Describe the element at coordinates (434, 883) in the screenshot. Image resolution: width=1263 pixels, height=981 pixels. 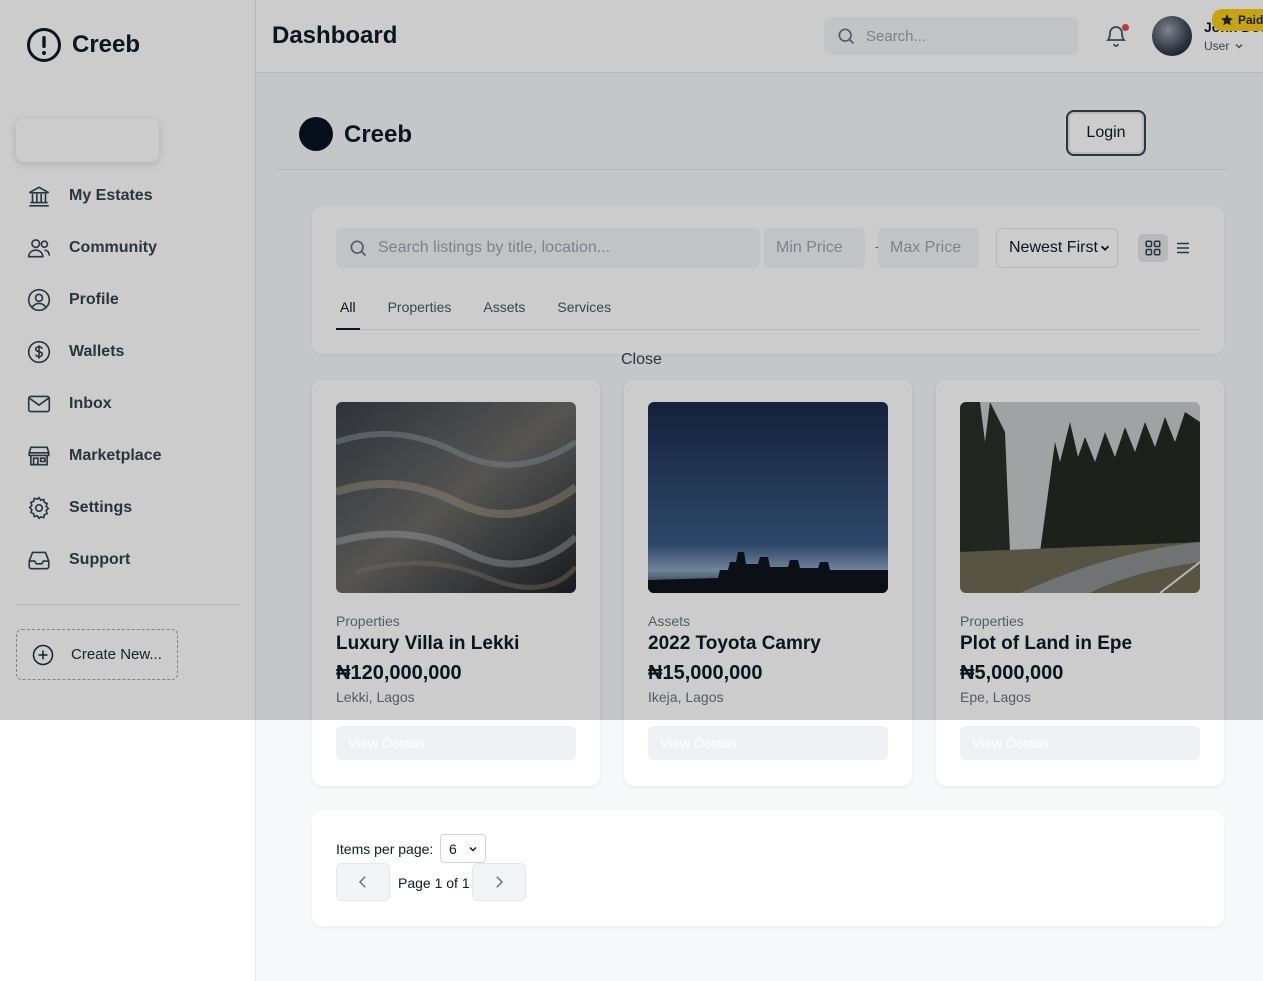
I see `page-indicator: Page 1 of 1` at that location.